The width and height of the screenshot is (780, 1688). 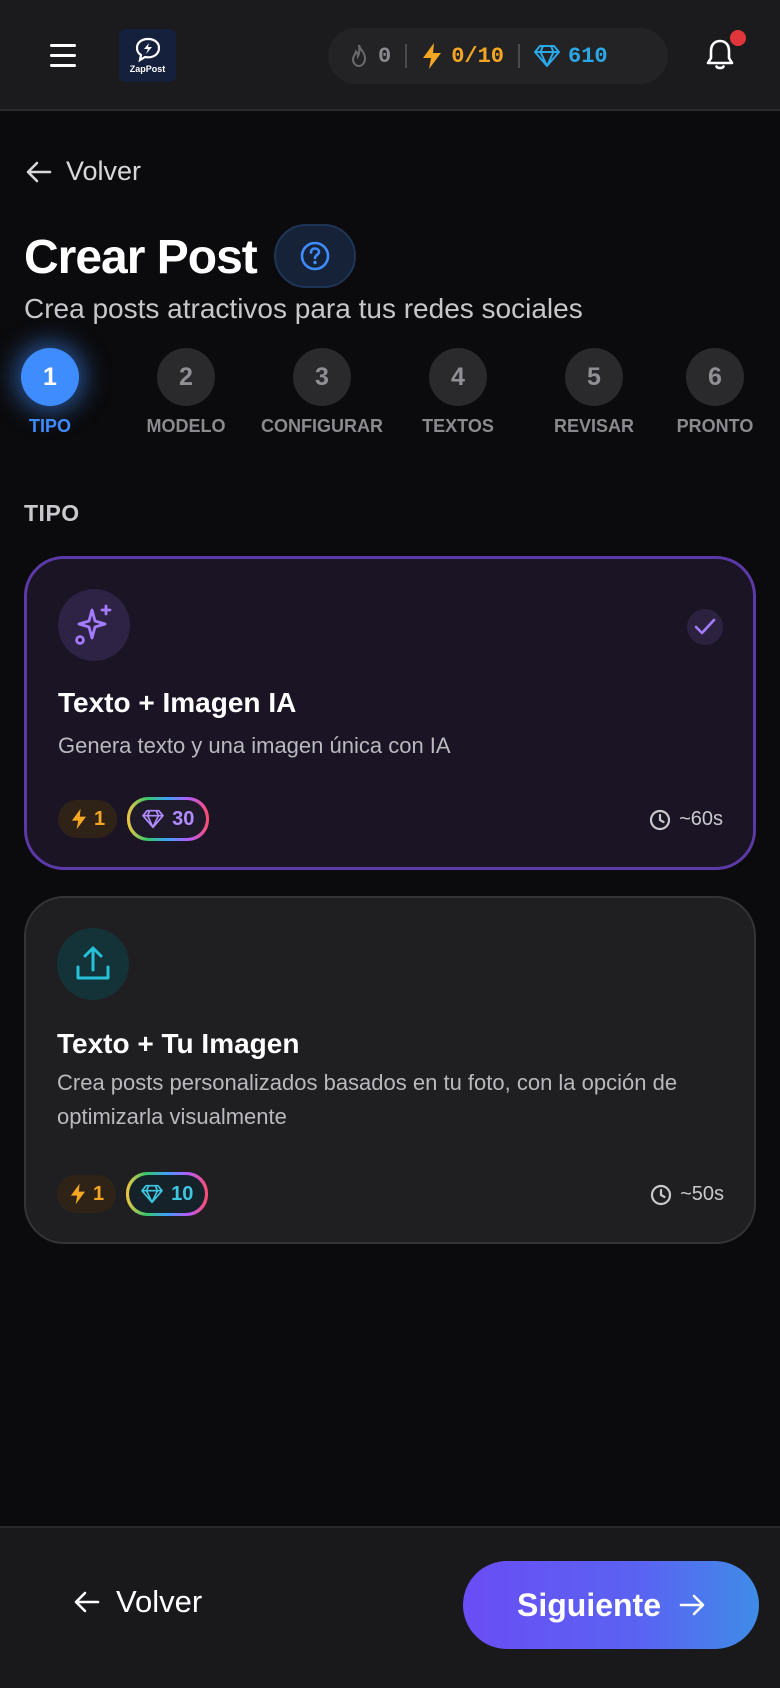 I want to click on option-title: Texto + Tu Imagen, so click(x=178, y=1043).